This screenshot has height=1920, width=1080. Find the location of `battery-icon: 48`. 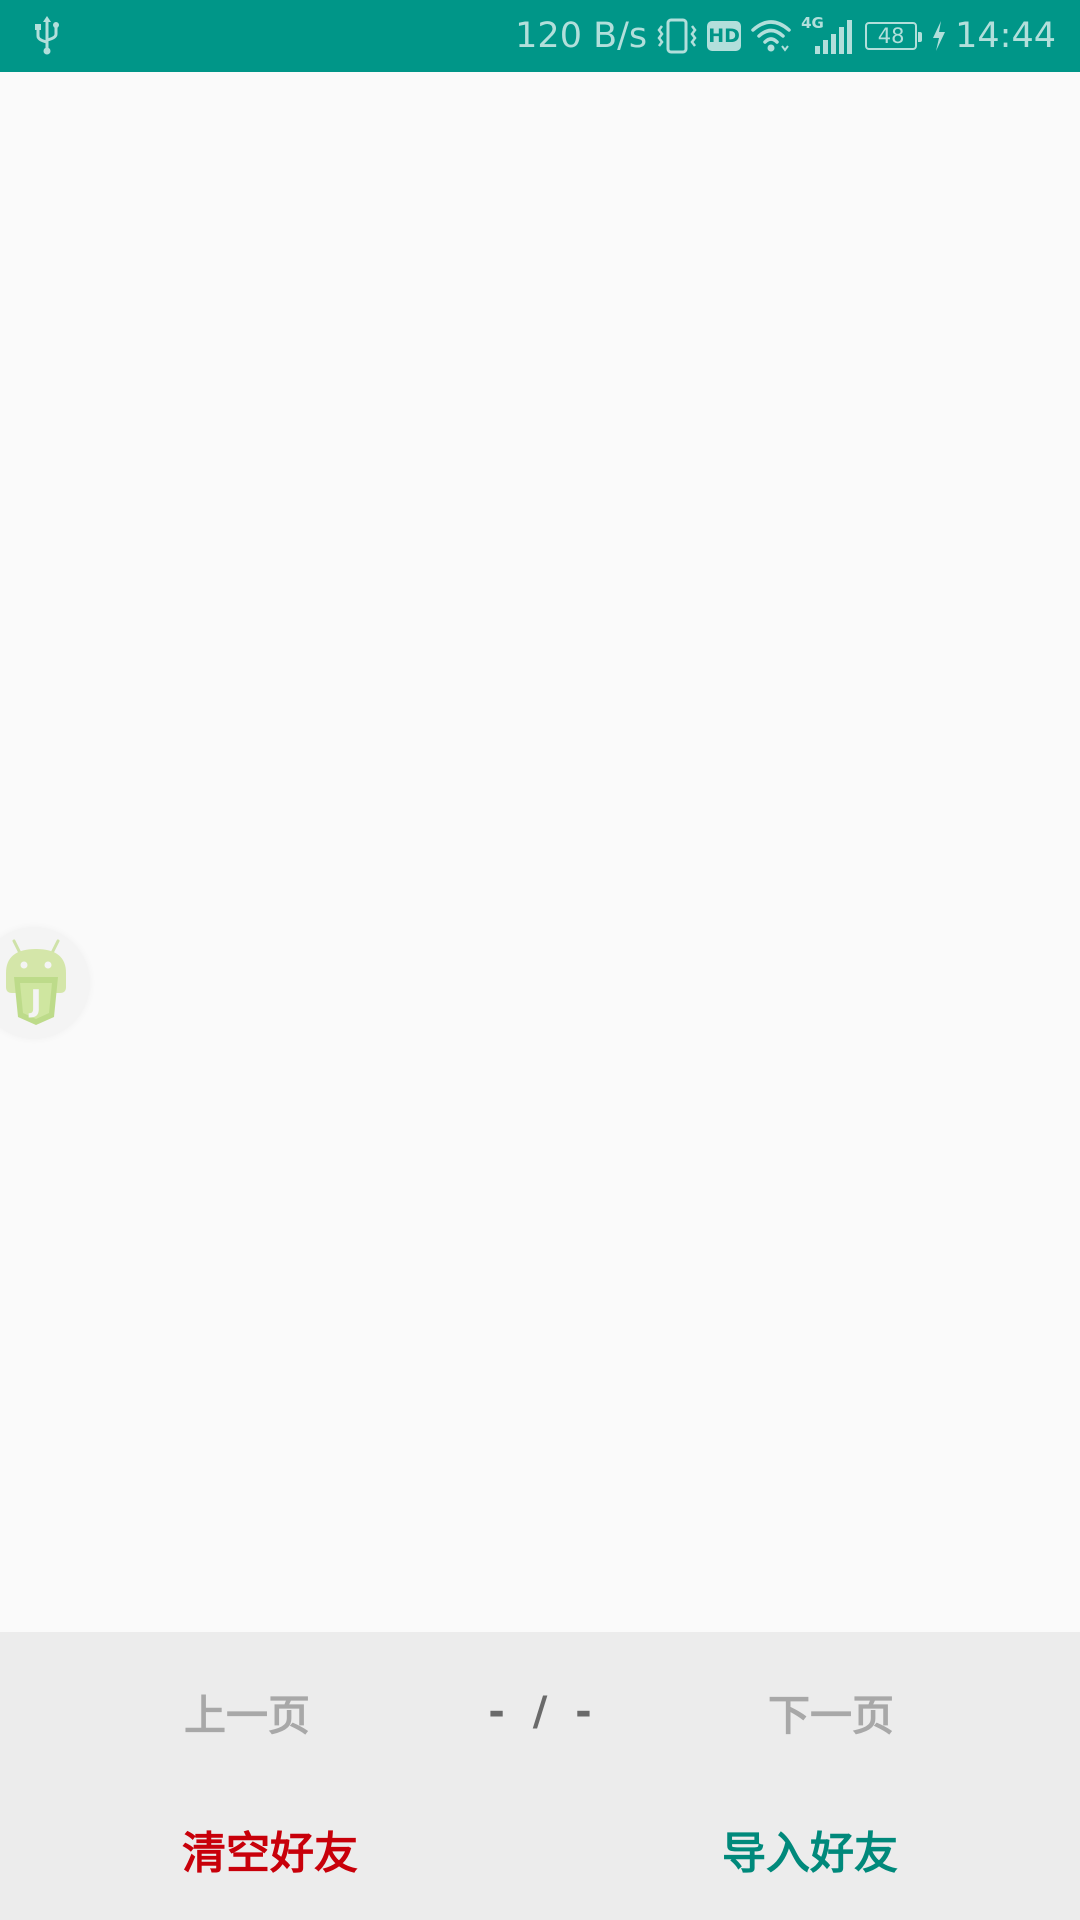

battery-icon: 48 is located at coordinates (894, 36).